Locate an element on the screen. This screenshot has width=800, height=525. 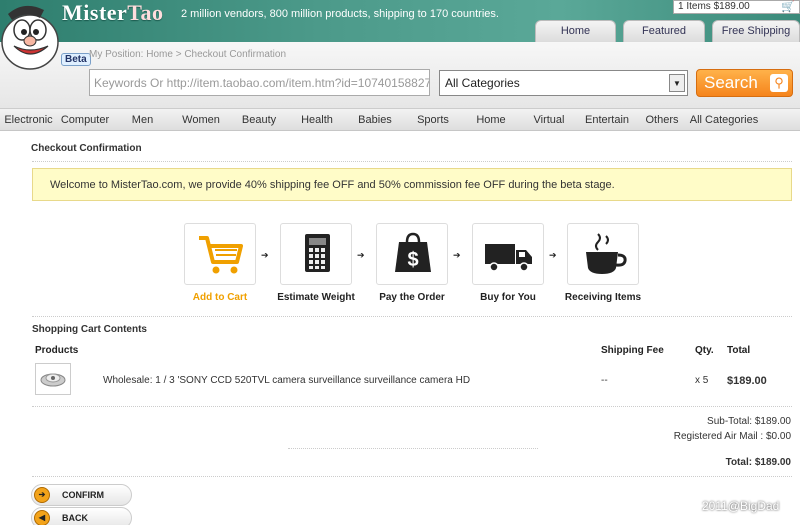
category-all: All Categories is located at coordinates (724, 119).